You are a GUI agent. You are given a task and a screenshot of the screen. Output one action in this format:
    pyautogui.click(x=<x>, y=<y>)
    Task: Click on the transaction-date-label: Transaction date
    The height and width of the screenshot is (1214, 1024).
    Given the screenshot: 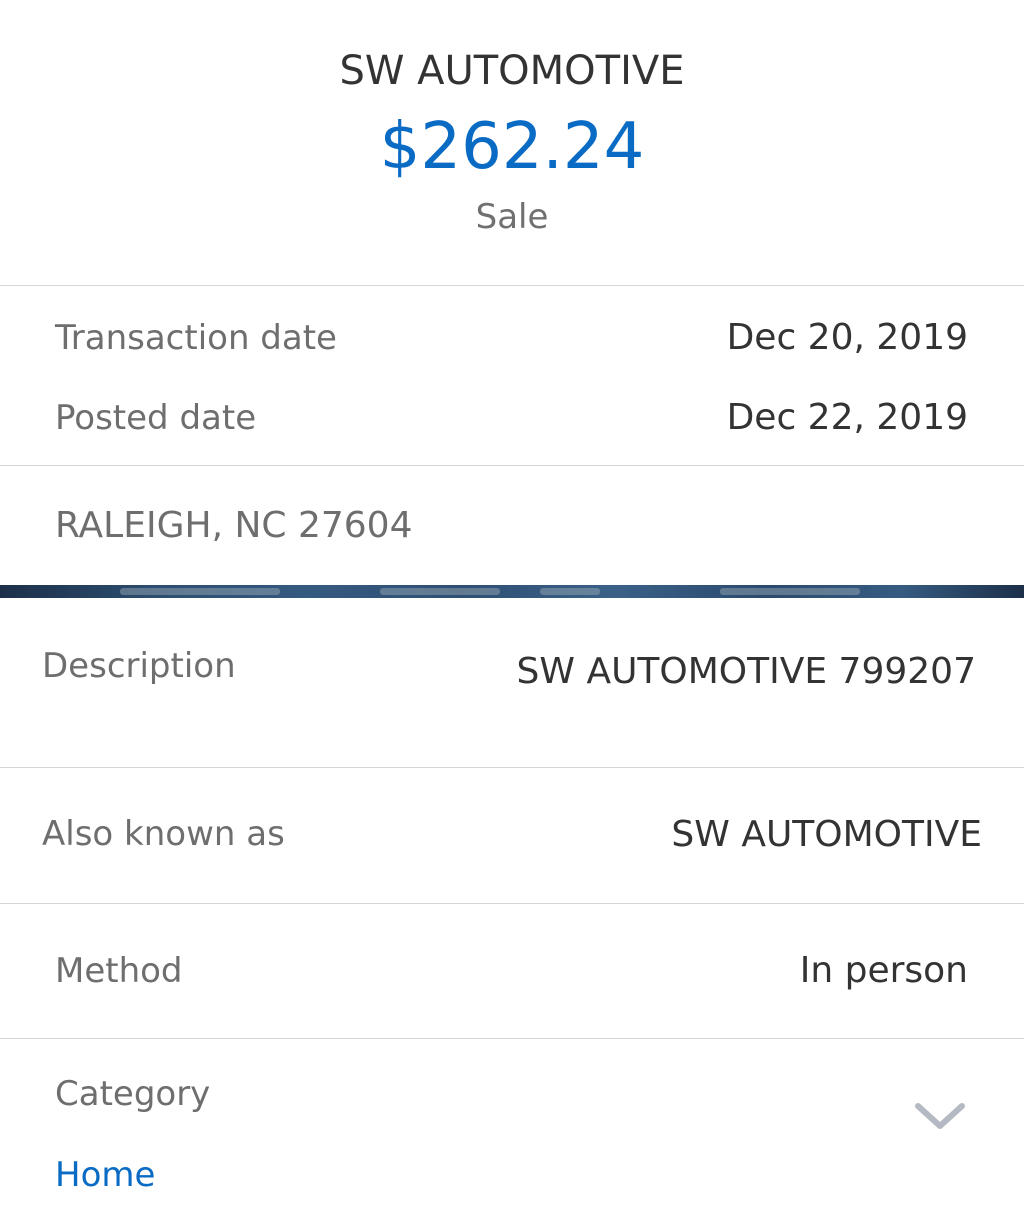 What is the action you would take?
    pyautogui.click(x=196, y=338)
    